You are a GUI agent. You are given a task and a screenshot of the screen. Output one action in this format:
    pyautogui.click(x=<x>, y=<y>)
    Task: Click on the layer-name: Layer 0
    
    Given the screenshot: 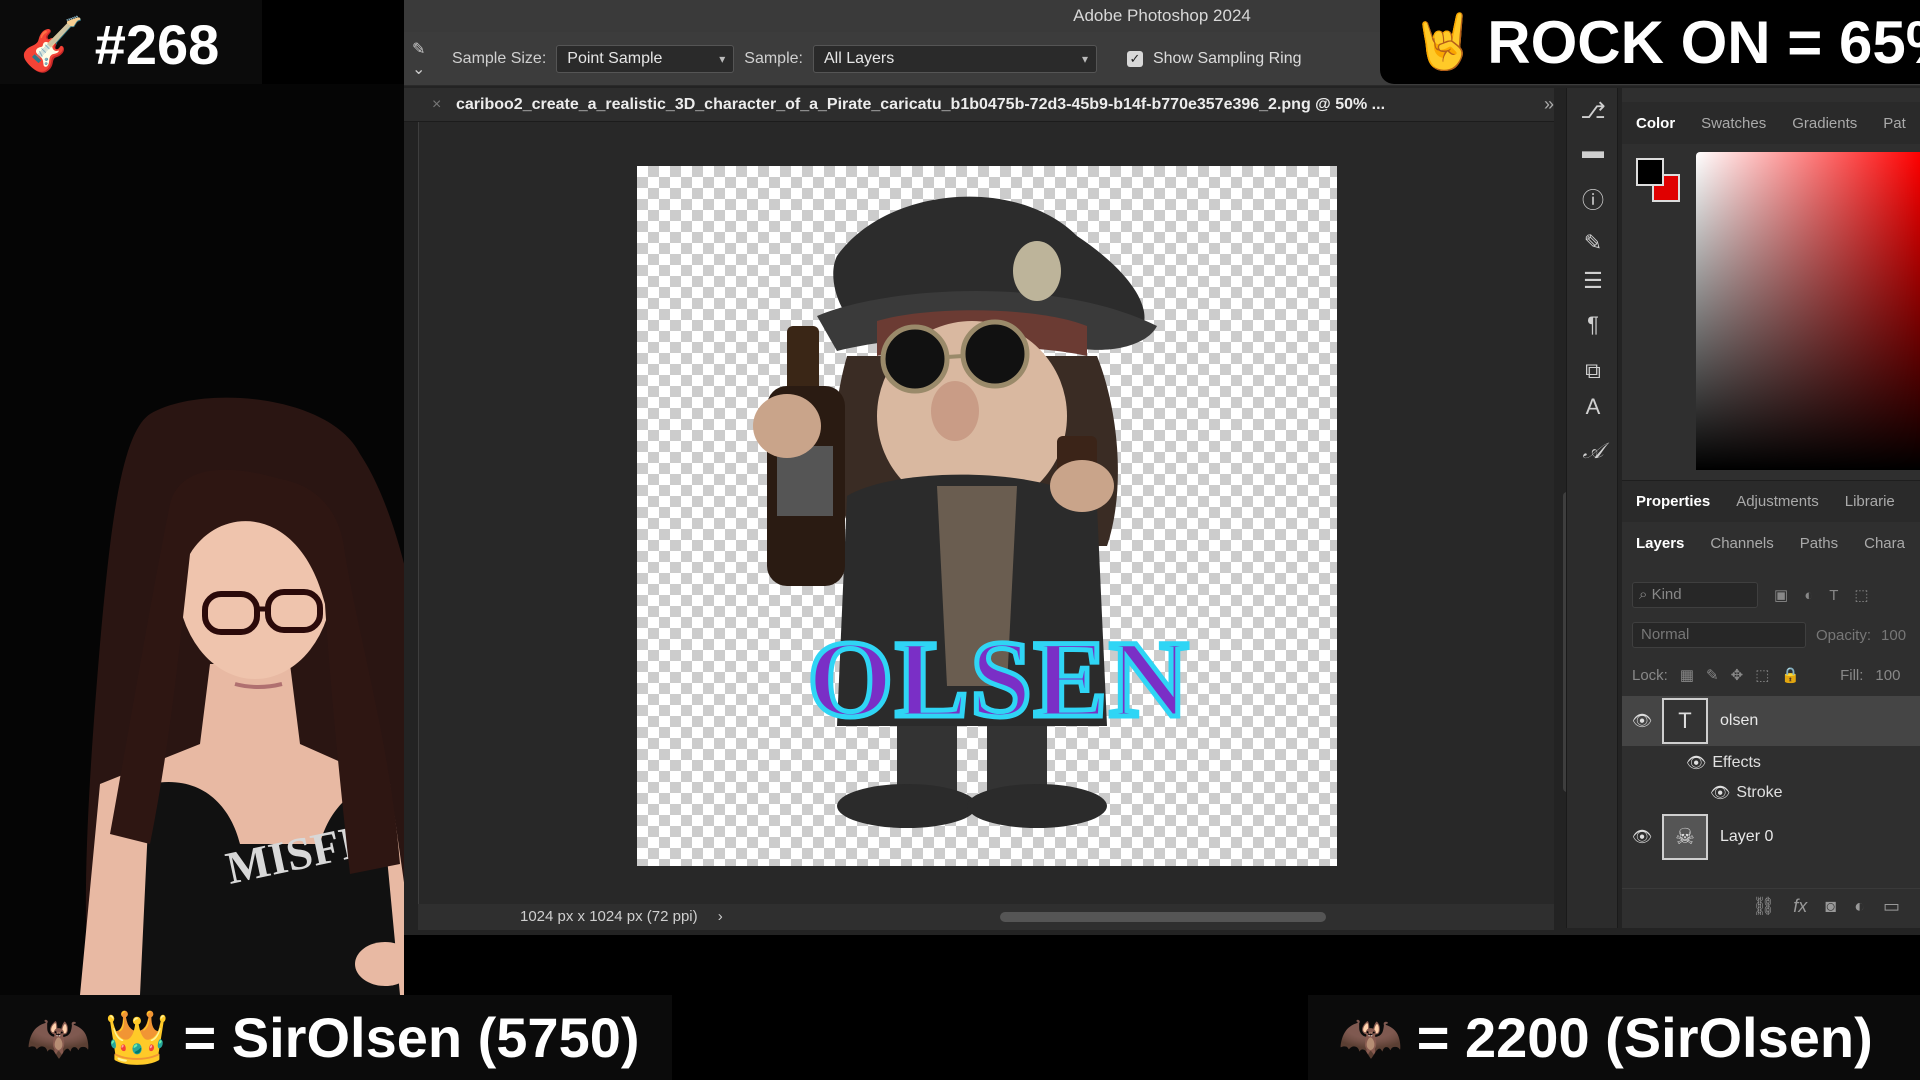 What is the action you would take?
    pyautogui.click(x=1746, y=837)
    